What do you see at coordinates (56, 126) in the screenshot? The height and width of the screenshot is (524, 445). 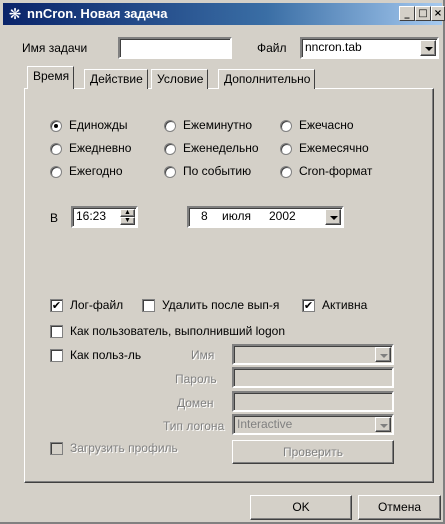 I see `radio-once` at bounding box center [56, 126].